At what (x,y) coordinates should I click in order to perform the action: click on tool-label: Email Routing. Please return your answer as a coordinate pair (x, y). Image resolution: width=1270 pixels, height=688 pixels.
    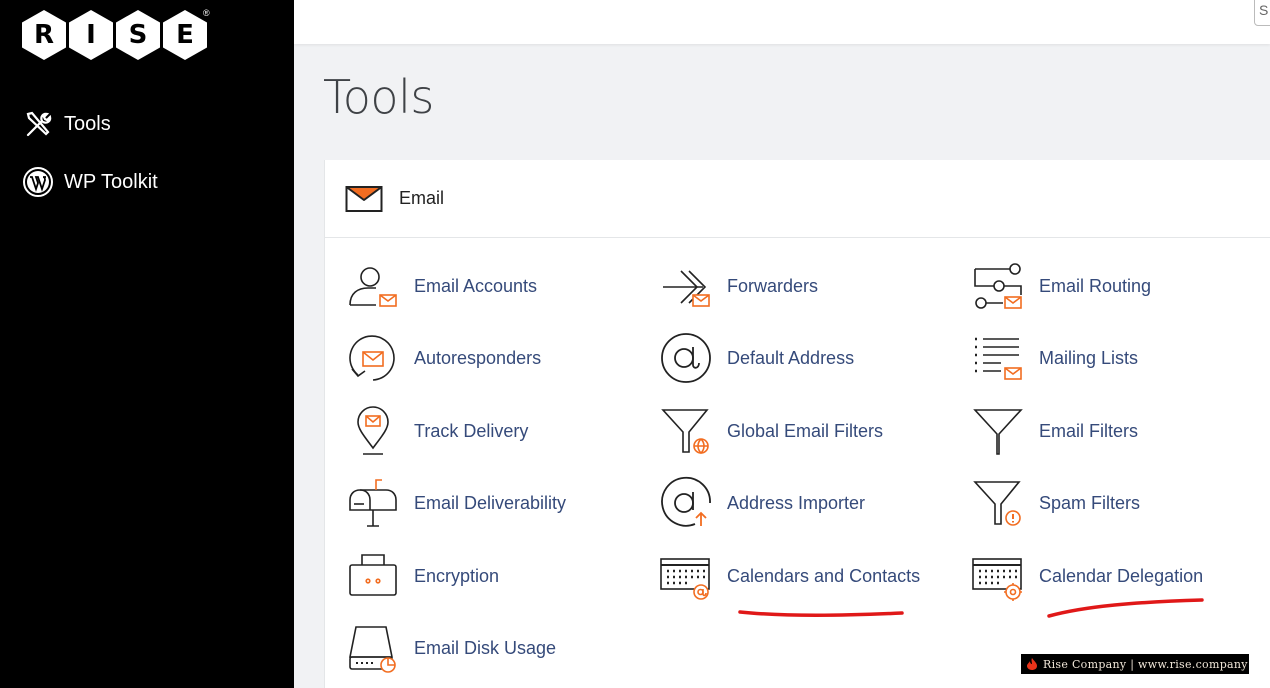
    Looking at the image, I should click on (1095, 285).